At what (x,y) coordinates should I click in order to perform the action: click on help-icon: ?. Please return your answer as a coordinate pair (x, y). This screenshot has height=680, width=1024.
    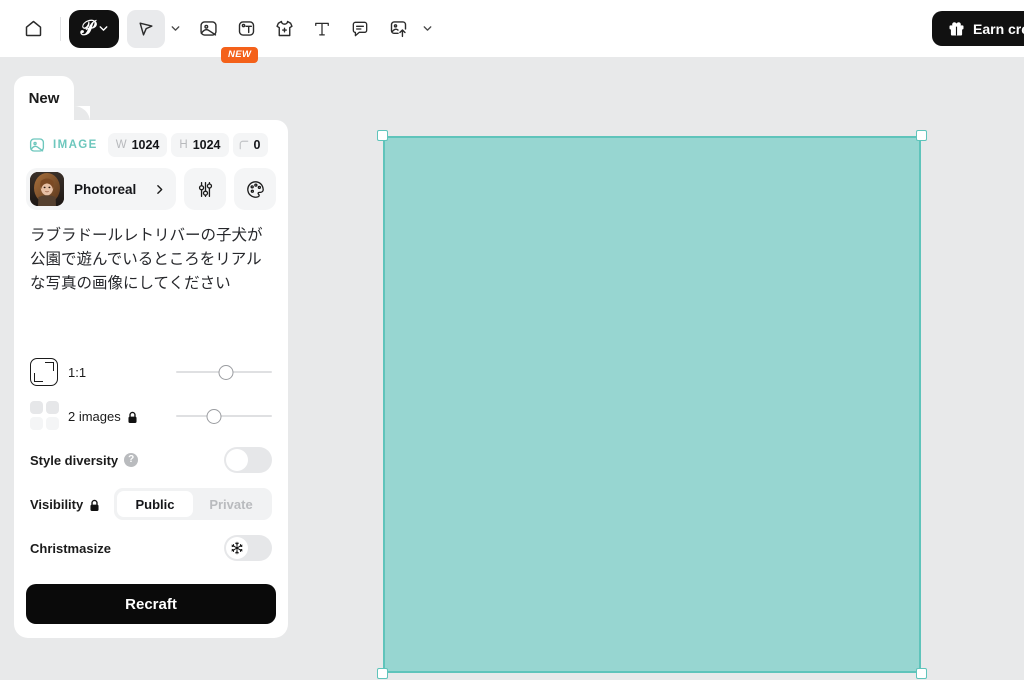
    Looking at the image, I should click on (131, 460).